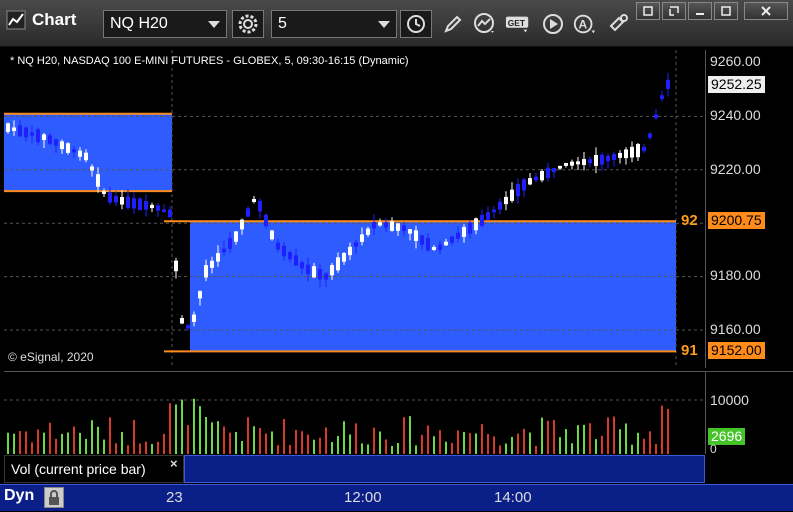 The height and width of the screenshot is (512, 793). I want to click on app-title-label: Chart, so click(54, 19).